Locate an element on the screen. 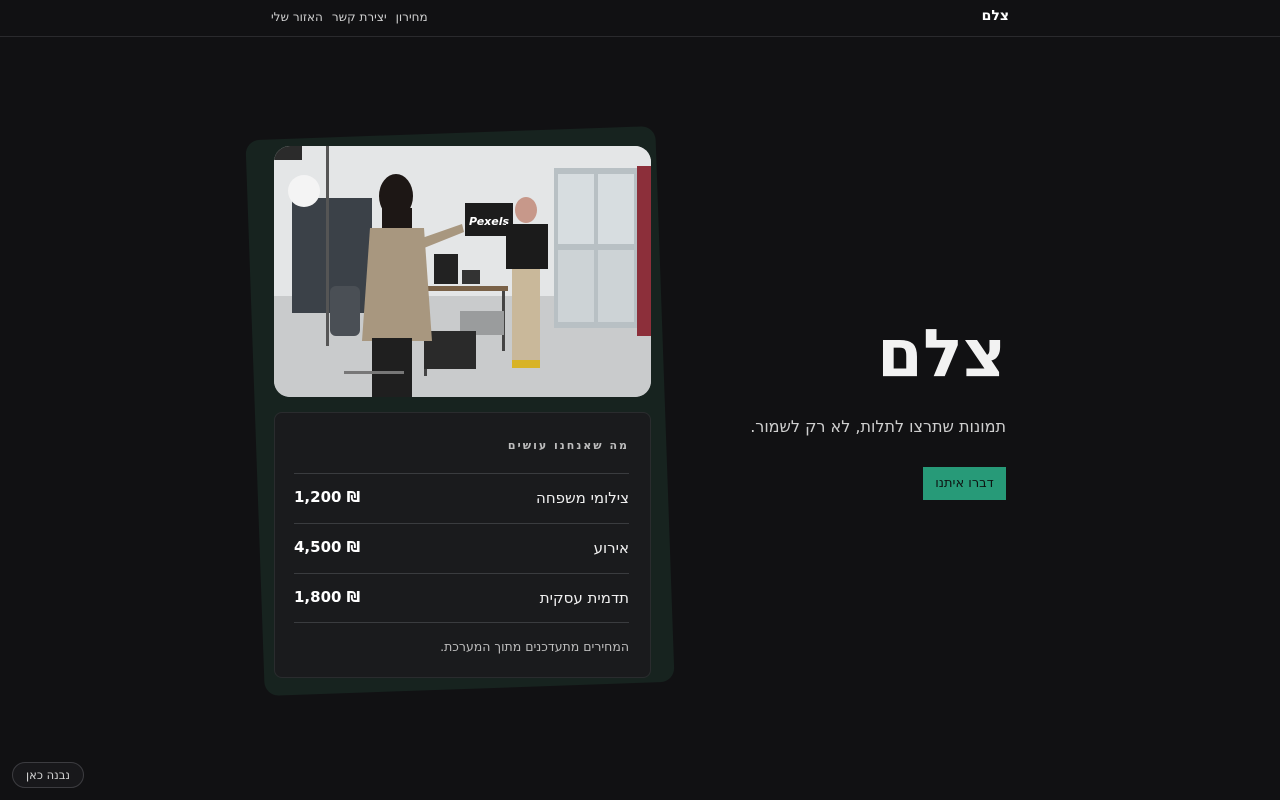  main-nav: מחירון יצירת קשר האזור שלי is located at coordinates (349, 17).